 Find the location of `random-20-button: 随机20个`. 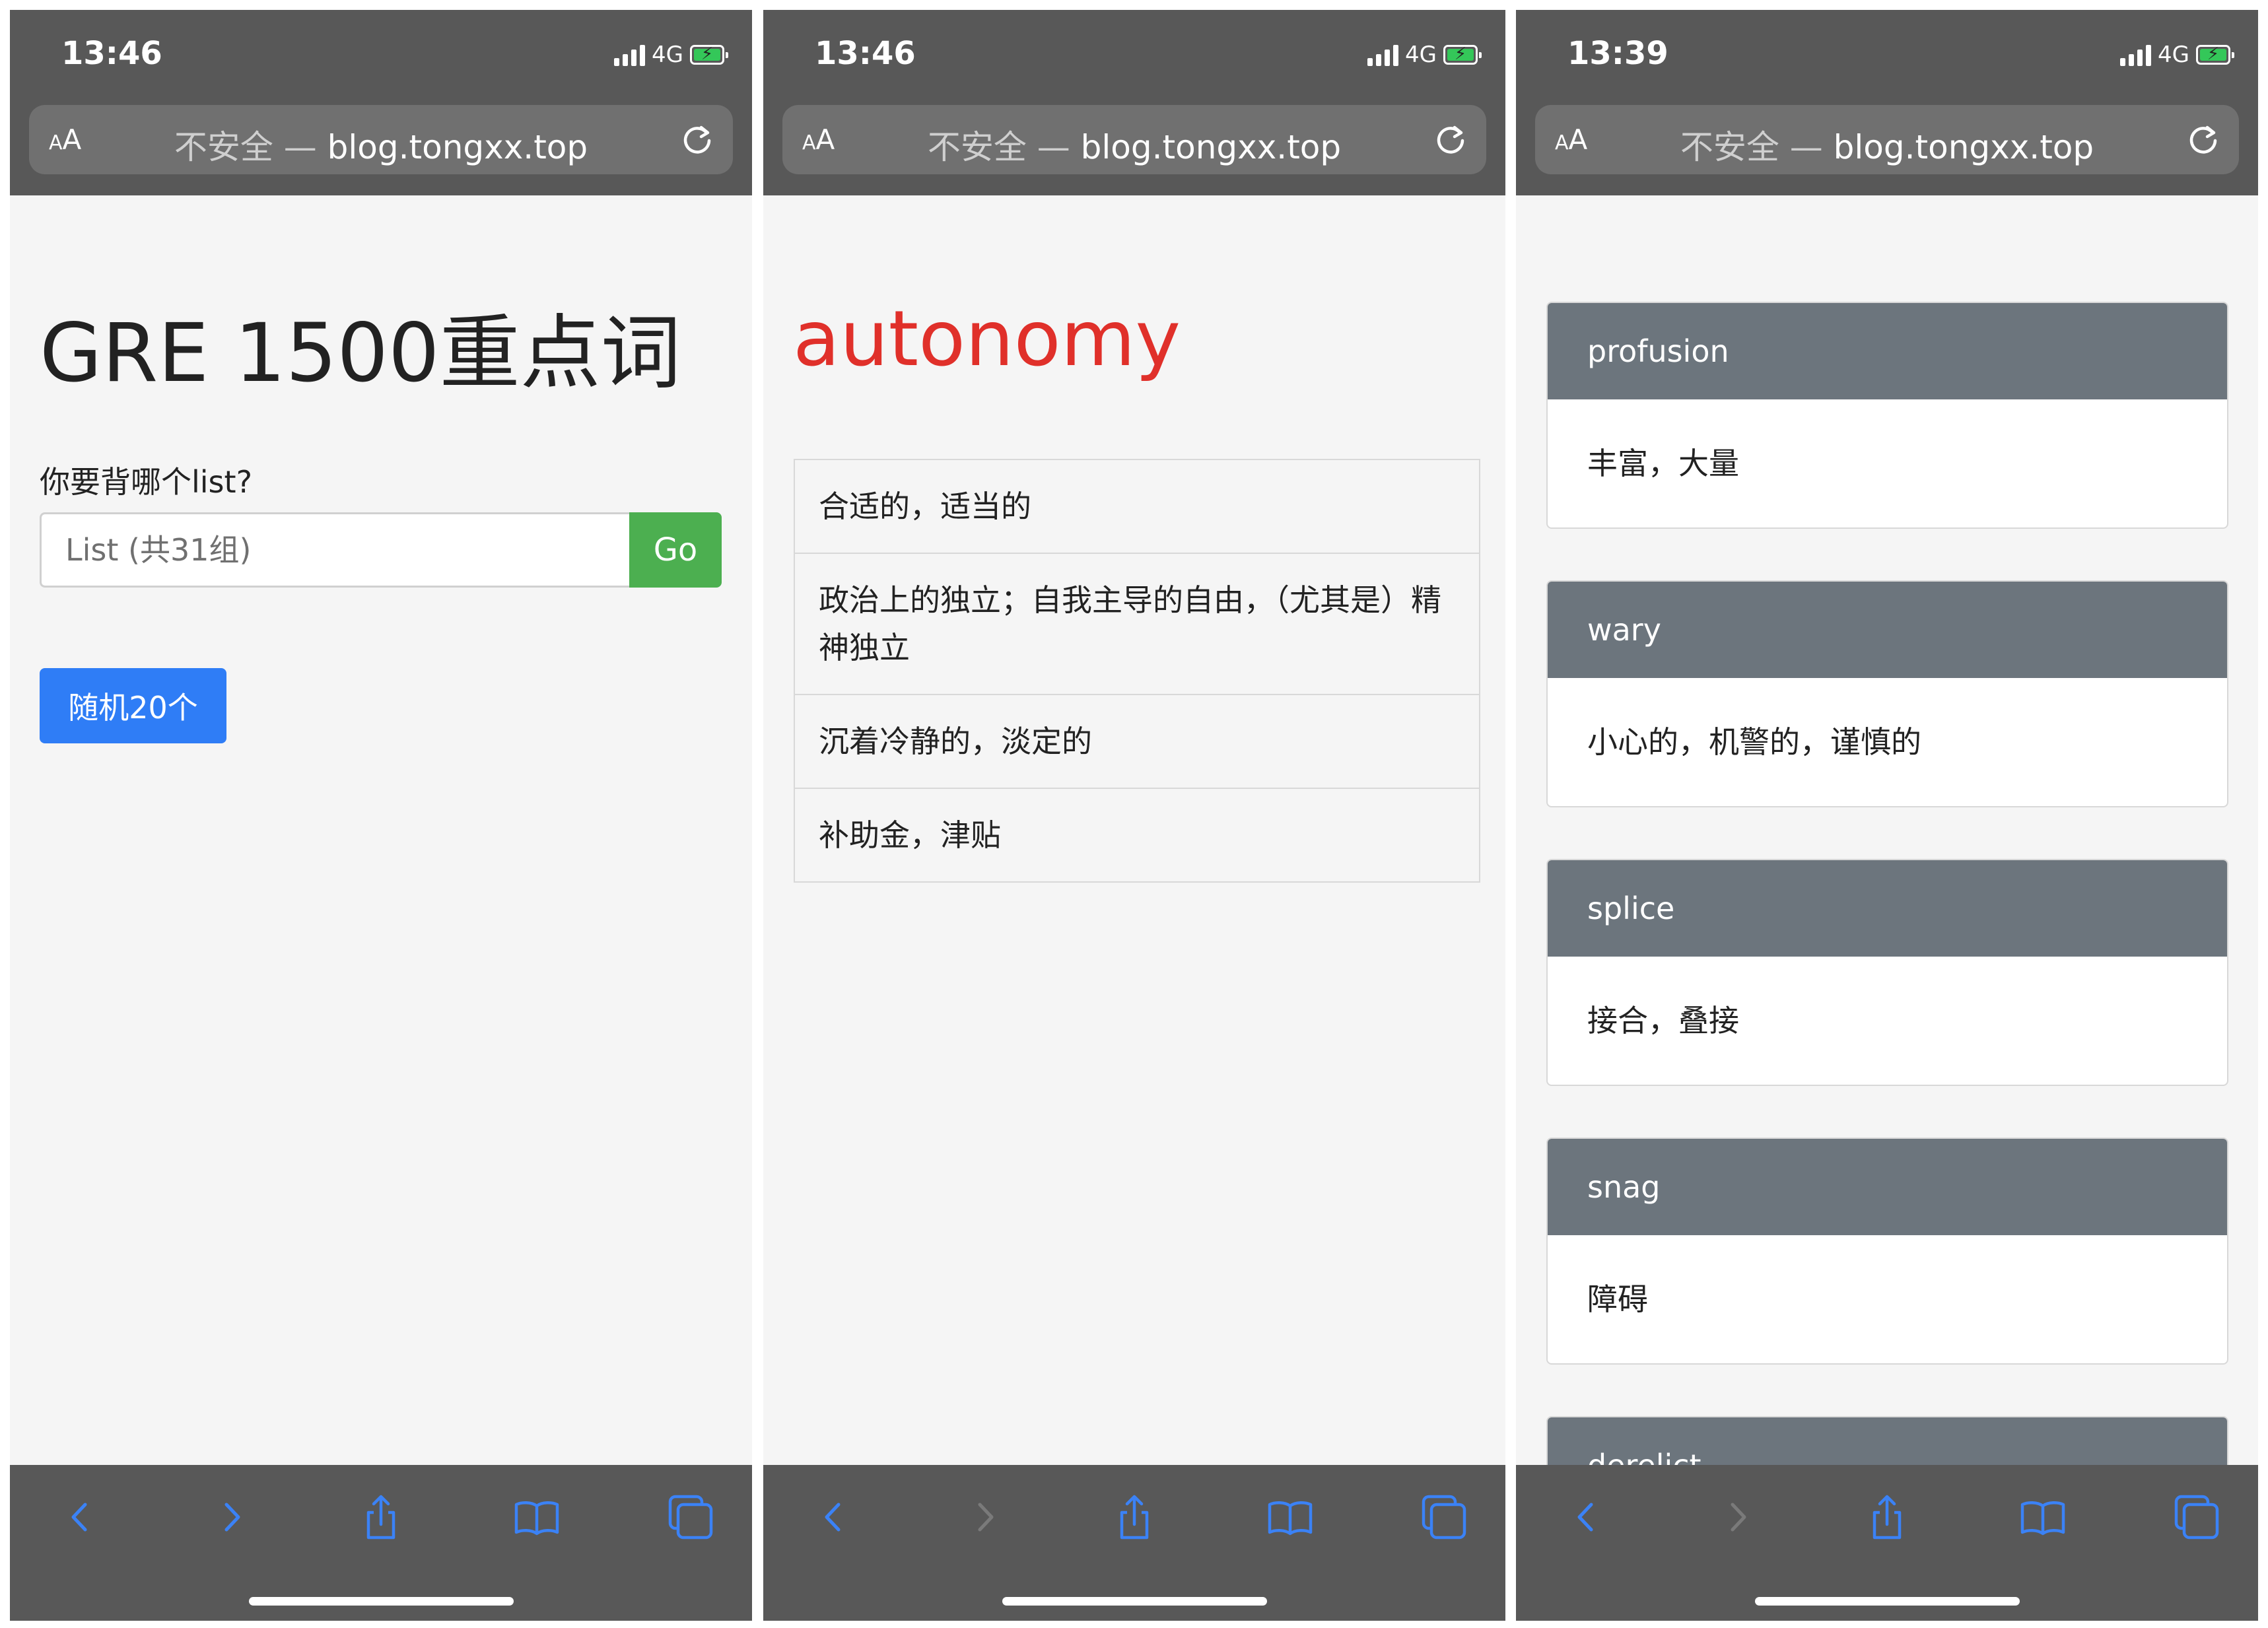

random-20-button: 随机20个 is located at coordinates (133, 705).